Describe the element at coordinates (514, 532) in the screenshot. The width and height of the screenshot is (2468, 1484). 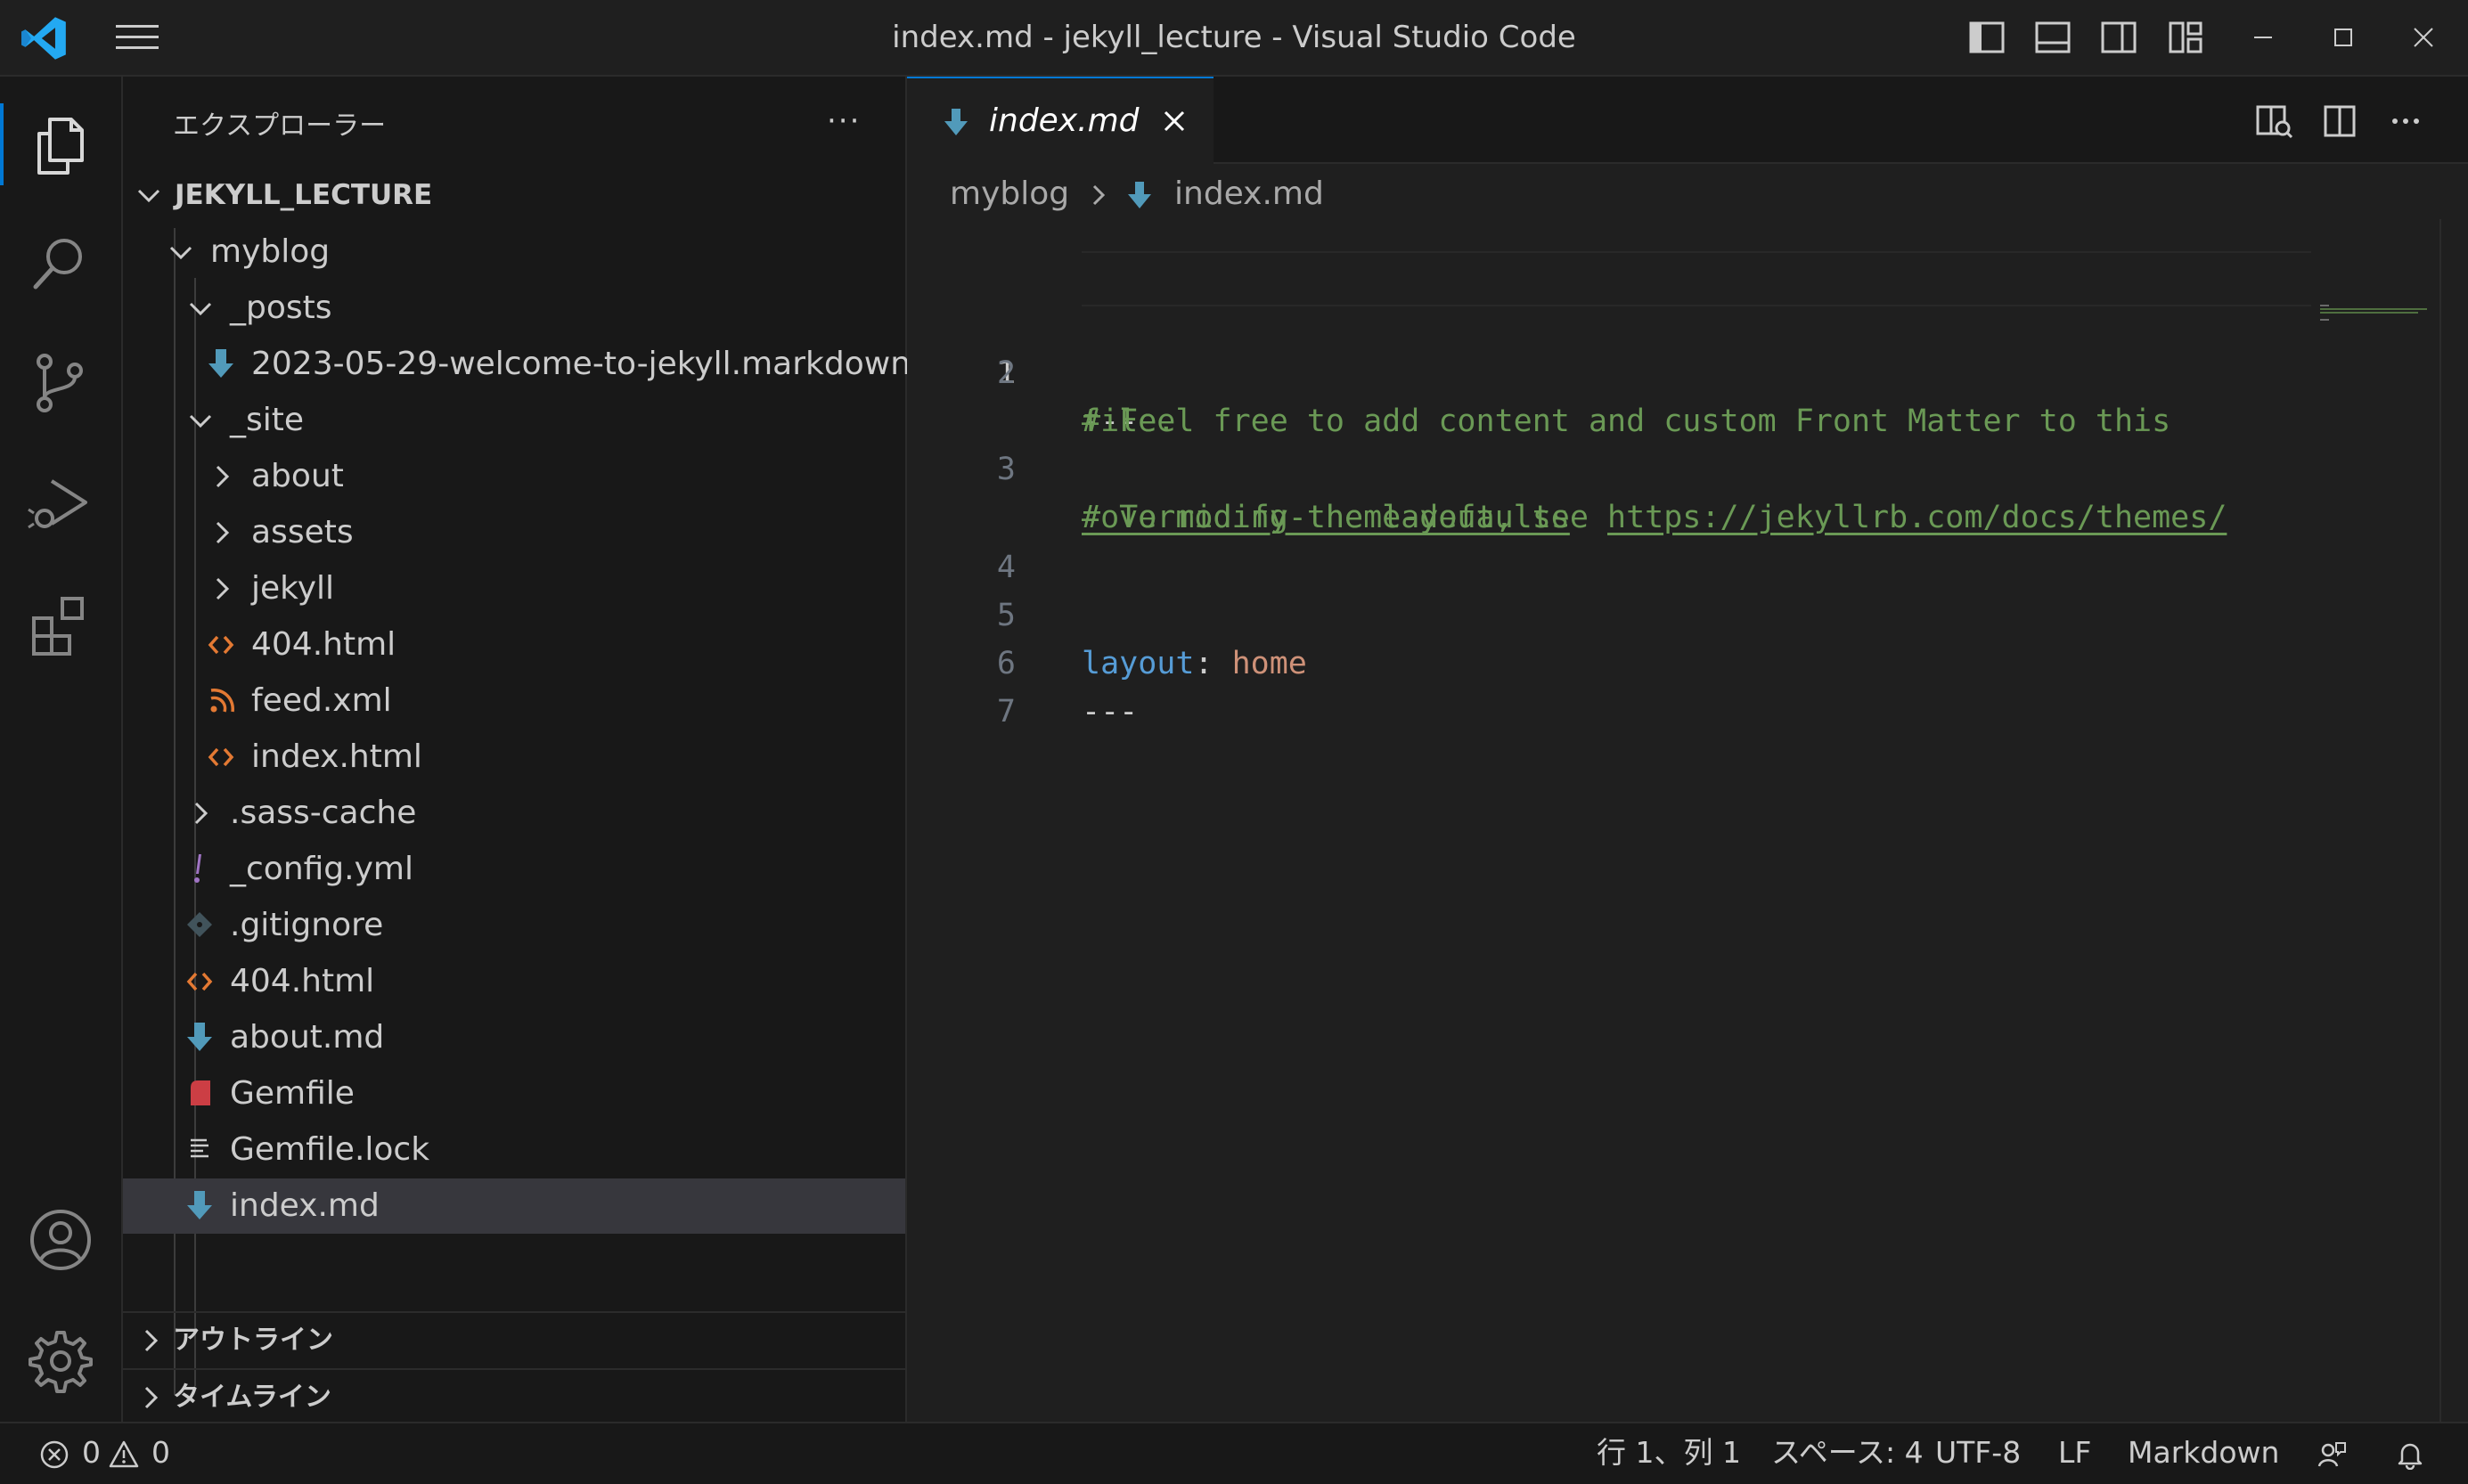
I see `tree-item-assets-folder: assets` at that location.